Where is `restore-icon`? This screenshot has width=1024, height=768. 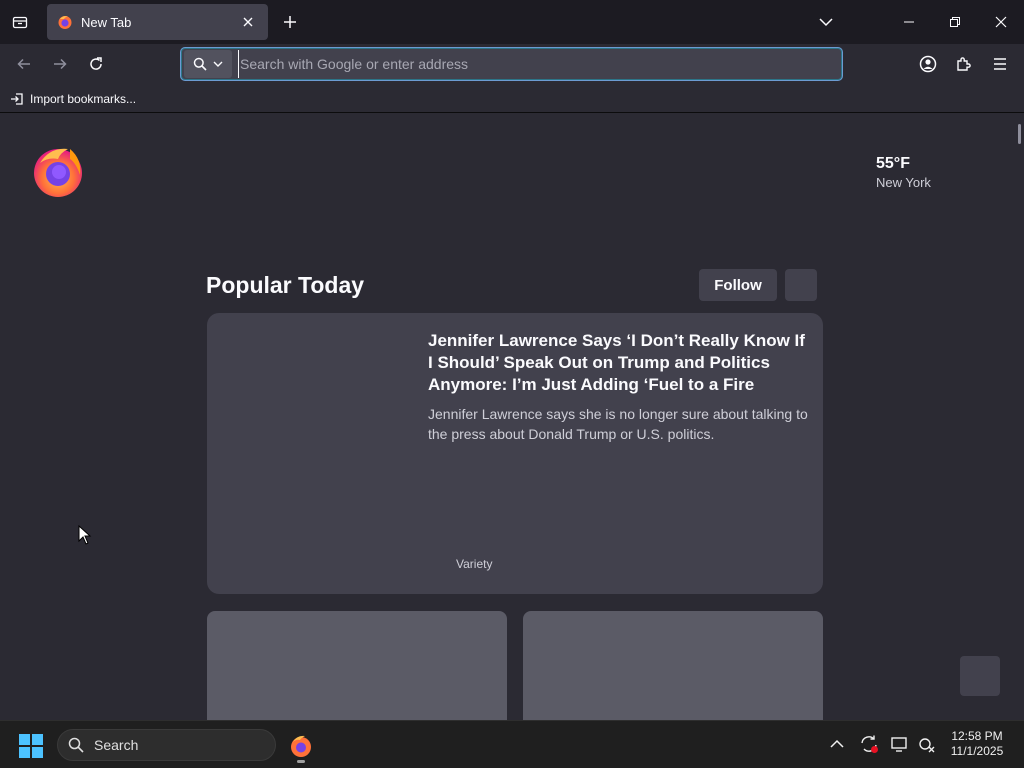 restore-icon is located at coordinates (955, 22).